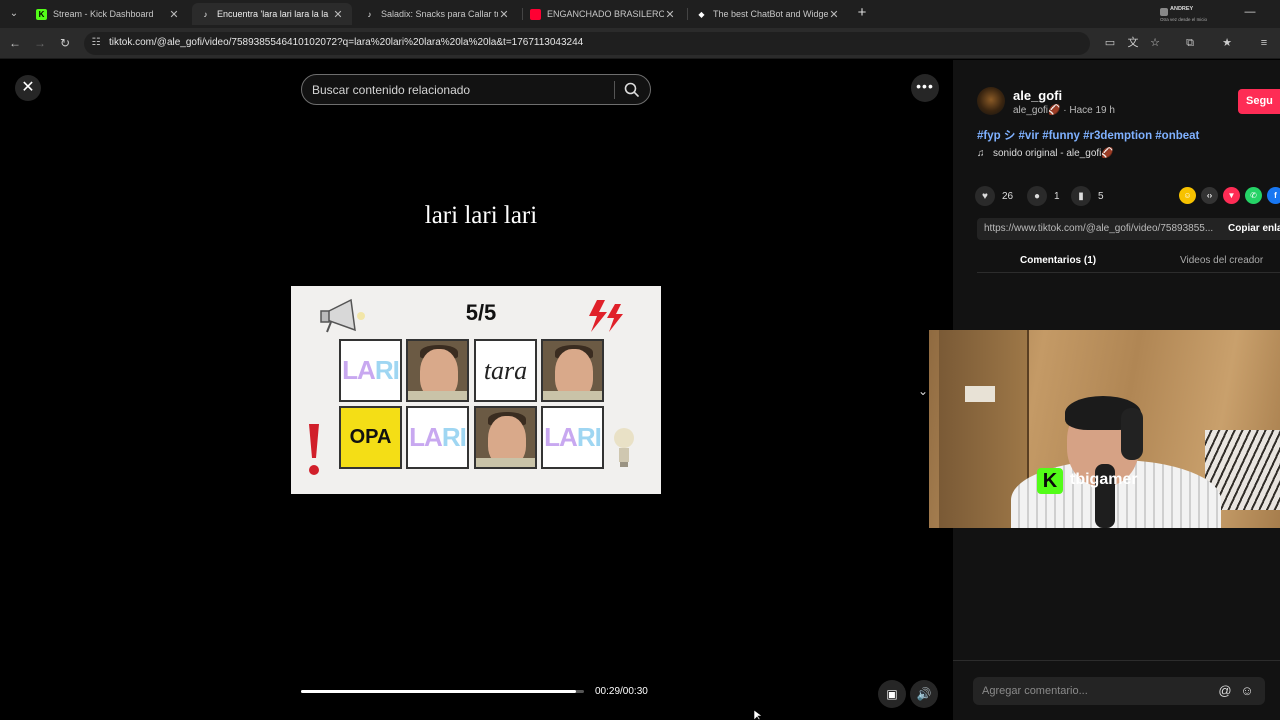 Image resolution: width=1280 pixels, height=720 pixels. I want to click on post-sound: ♫ sonido original - ale_gofi🏈, so click(1045, 153).